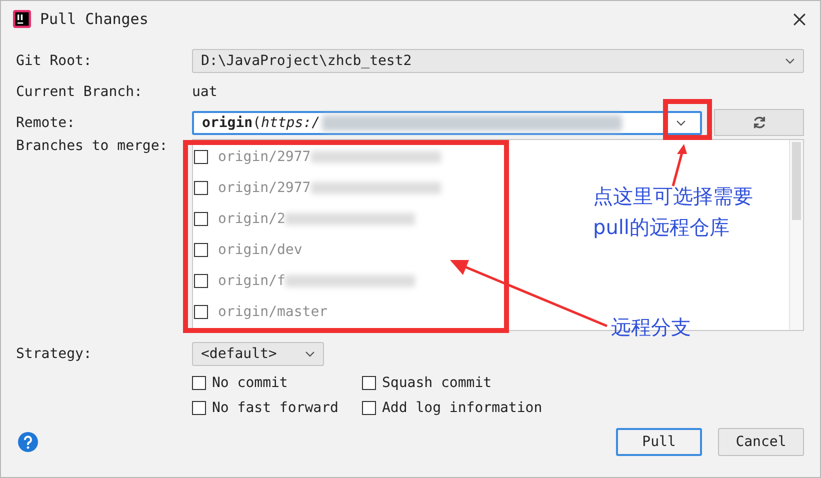  What do you see at coordinates (462, 408) in the screenshot?
I see `checkbox-label: Add log information` at bounding box center [462, 408].